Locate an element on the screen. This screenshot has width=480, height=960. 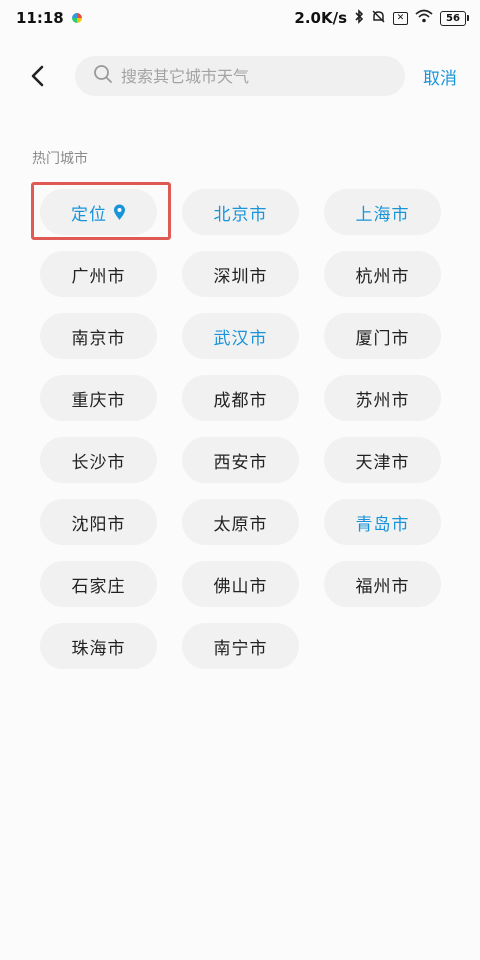
city-label: 上海市 is located at coordinates (382, 214).